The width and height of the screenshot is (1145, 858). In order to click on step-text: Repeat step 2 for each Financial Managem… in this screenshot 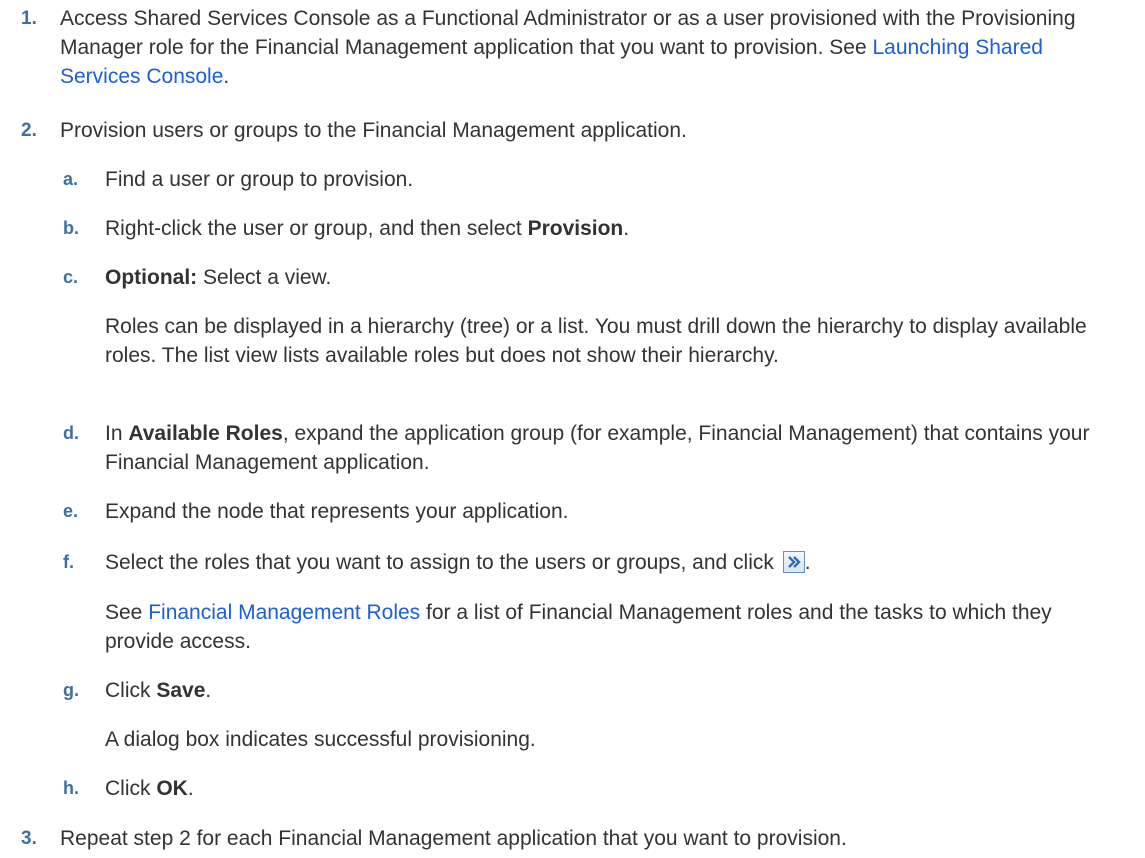, I will do `click(453, 838)`.